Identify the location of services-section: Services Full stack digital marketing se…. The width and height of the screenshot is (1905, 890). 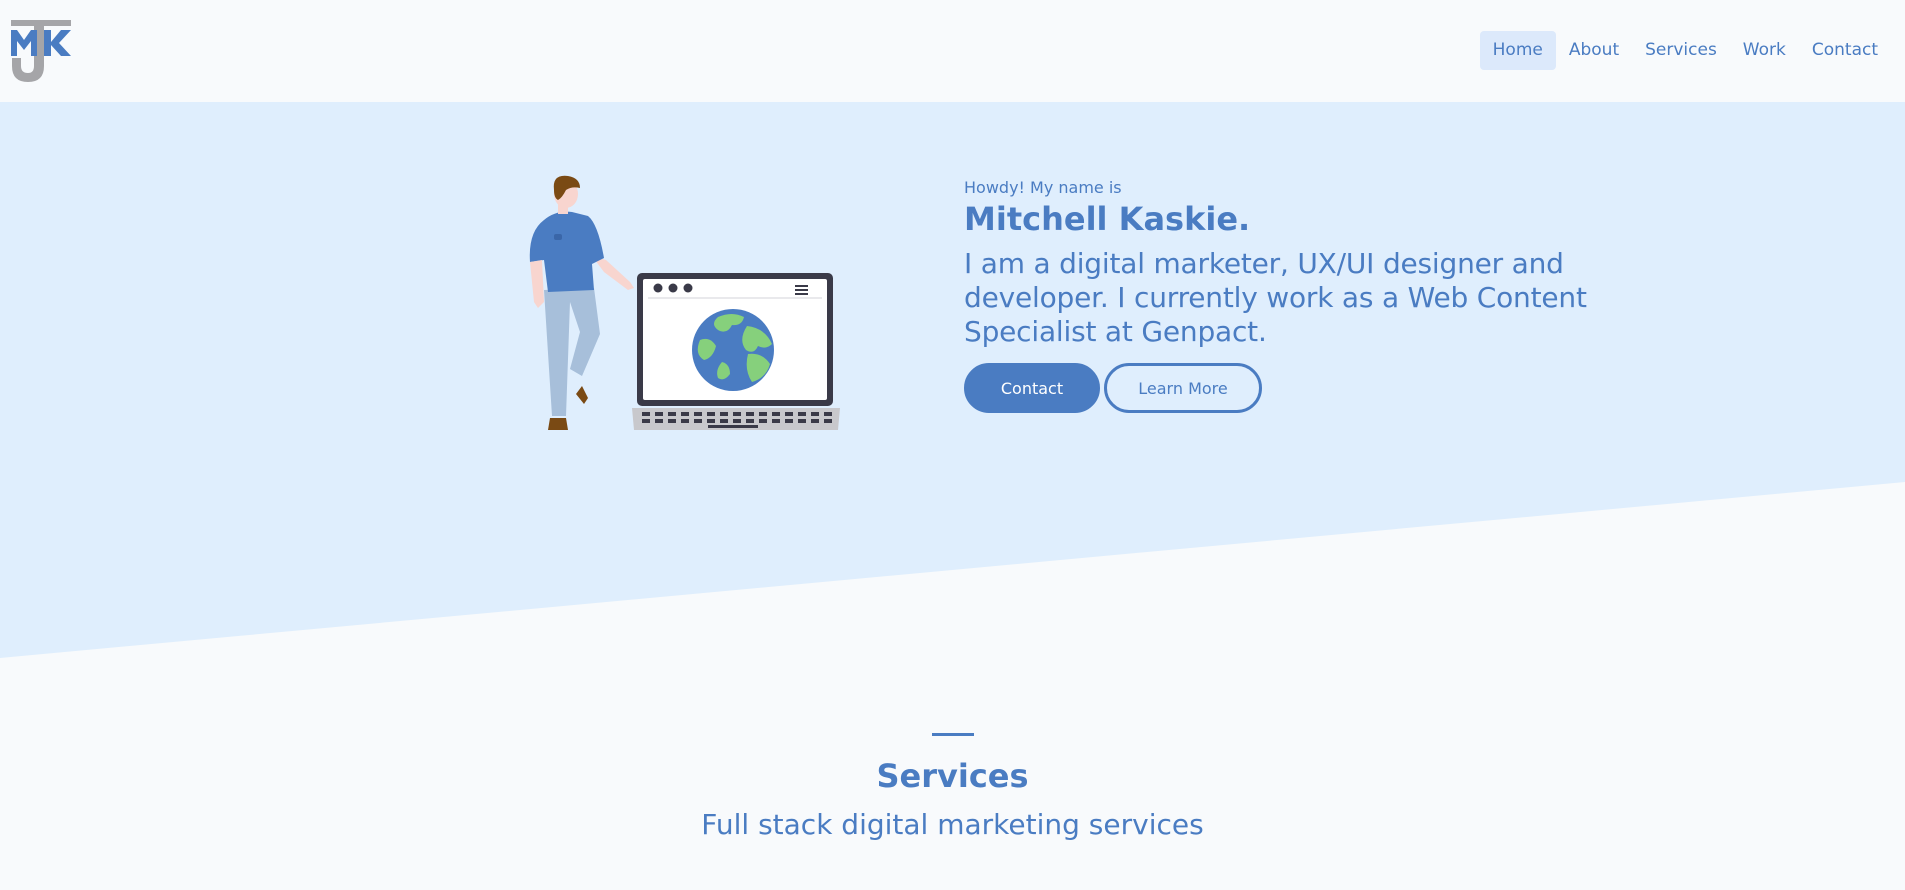
(952, 787).